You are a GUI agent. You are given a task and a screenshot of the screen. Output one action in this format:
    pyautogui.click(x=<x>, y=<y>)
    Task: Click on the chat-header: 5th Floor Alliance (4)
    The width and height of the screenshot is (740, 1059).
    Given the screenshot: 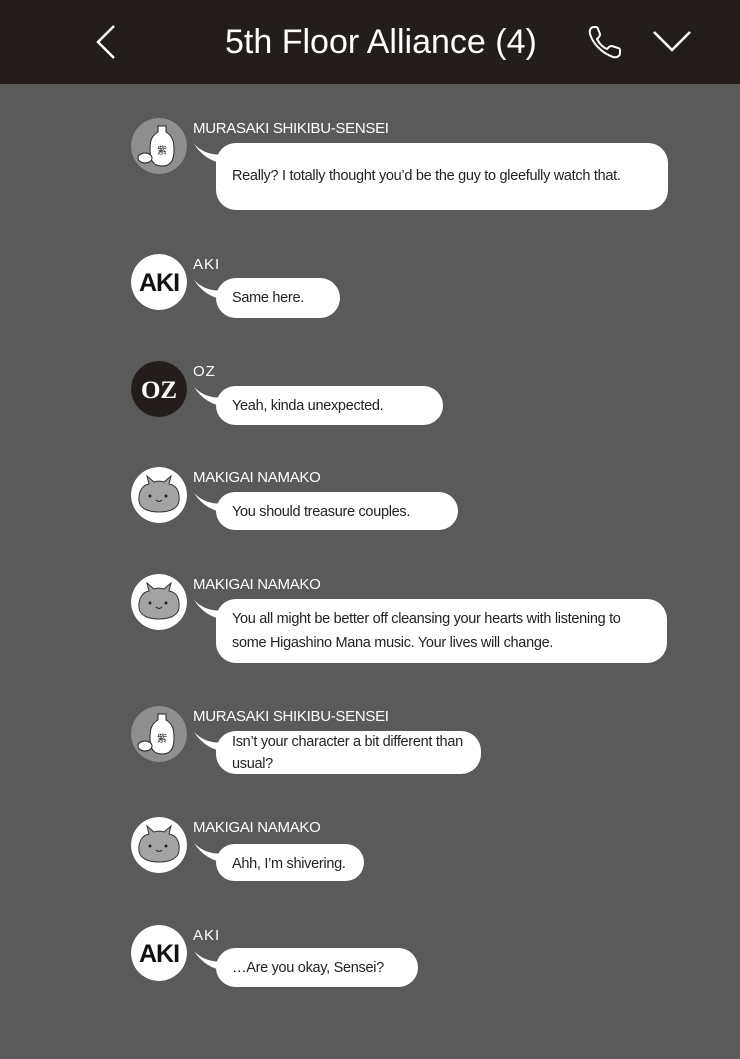 What is the action you would take?
    pyautogui.click(x=370, y=42)
    